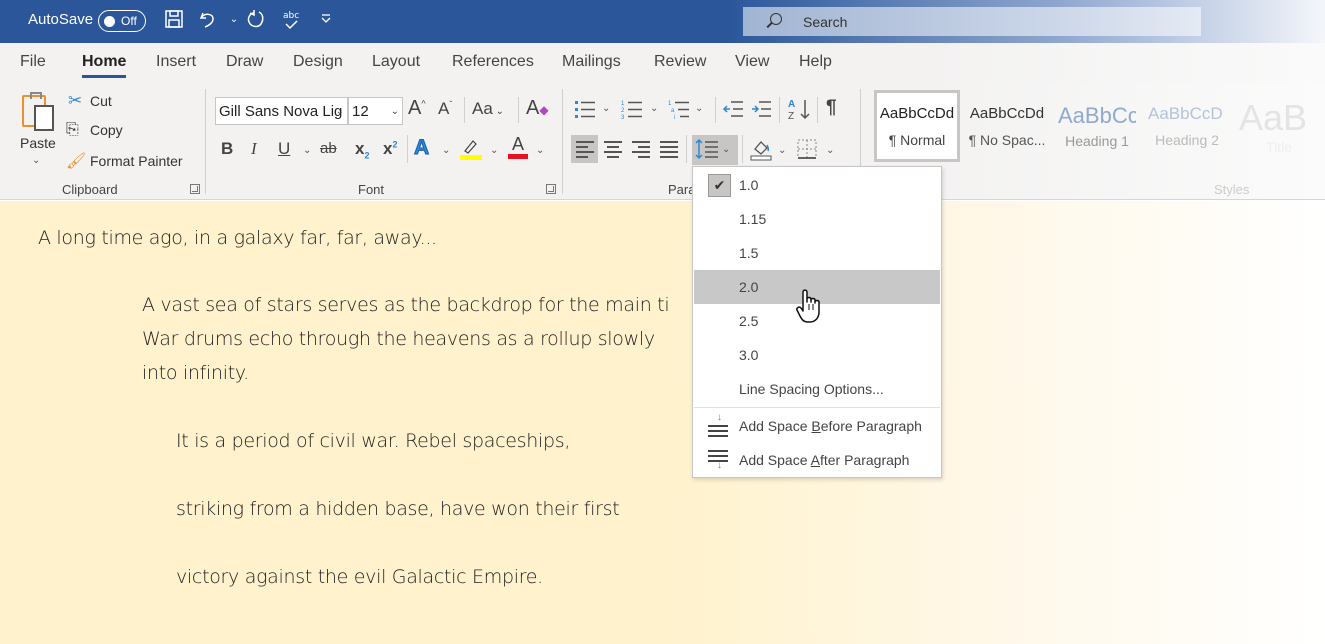 The height and width of the screenshot is (644, 1325). Describe the element at coordinates (1187, 126) in the screenshot. I see `style-heading-2: AaBbCcD Heading 2` at that location.